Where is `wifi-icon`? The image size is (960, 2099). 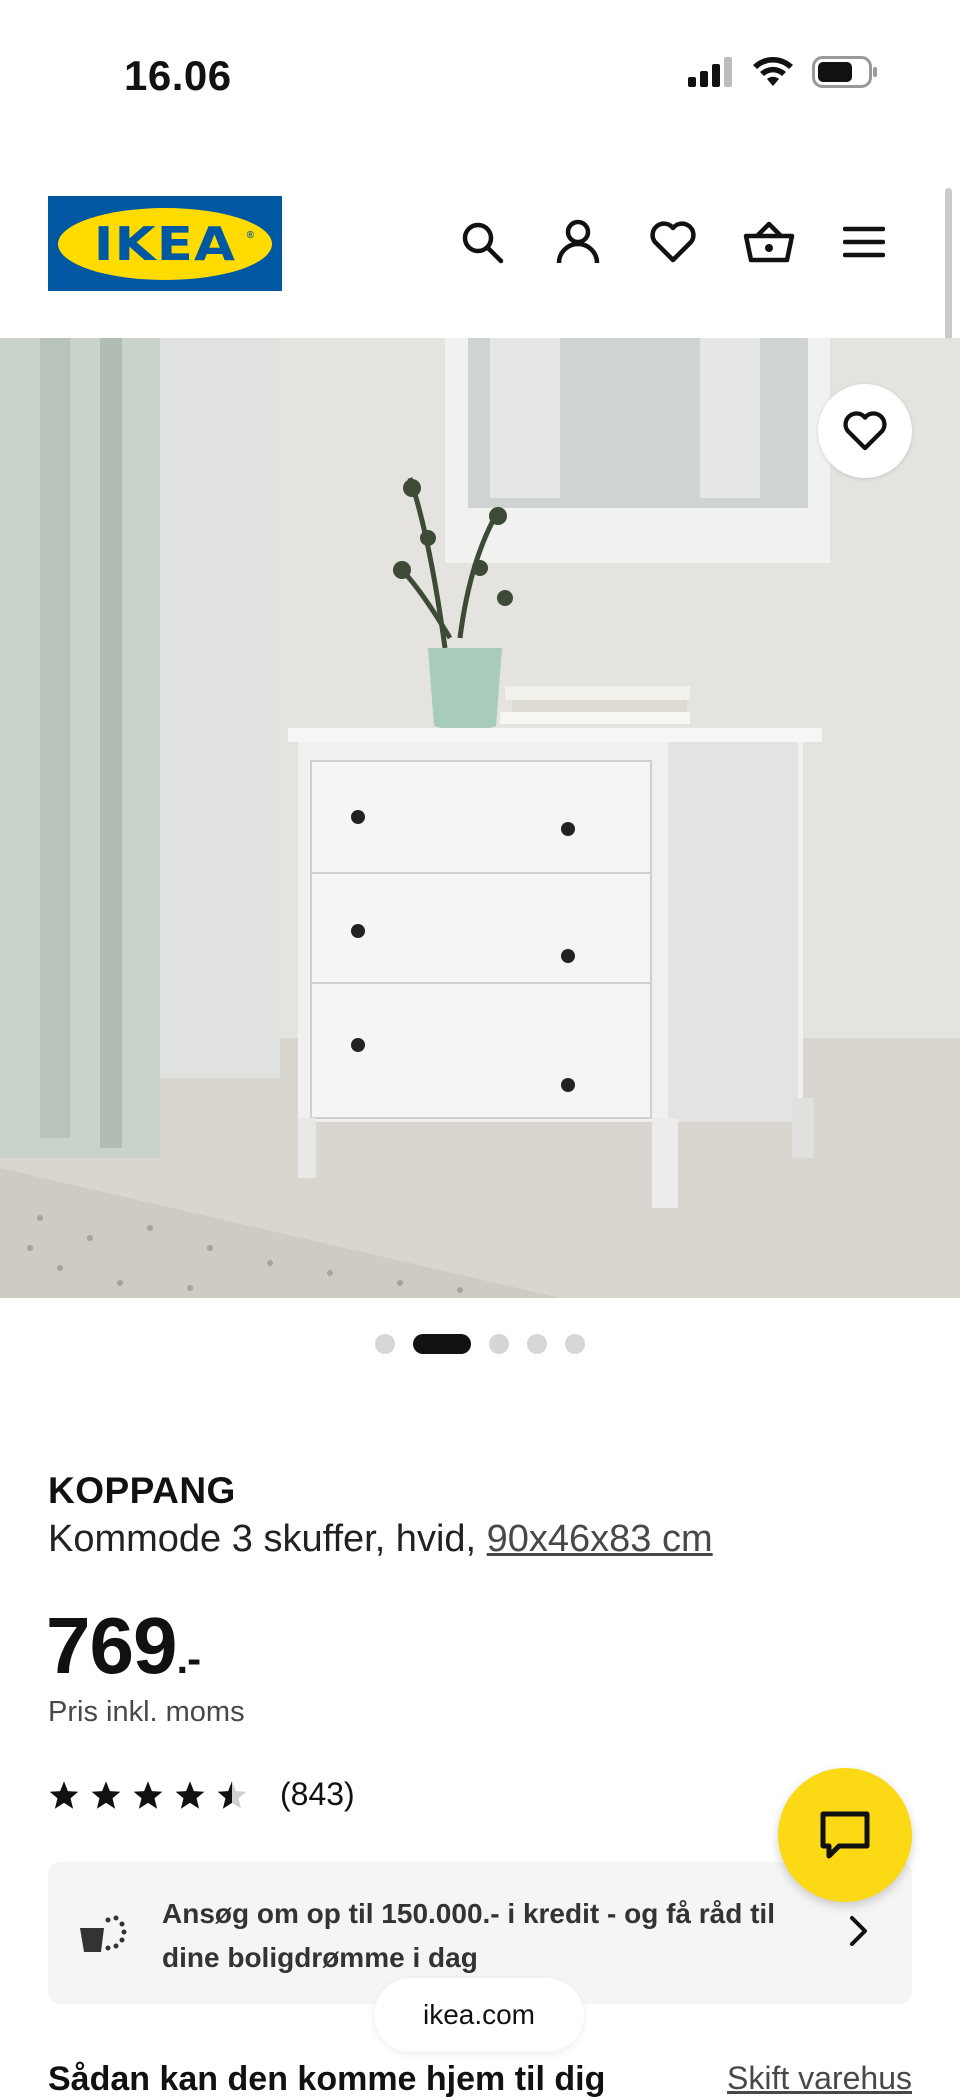
wifi-icon is located at coordinates (773, 71).